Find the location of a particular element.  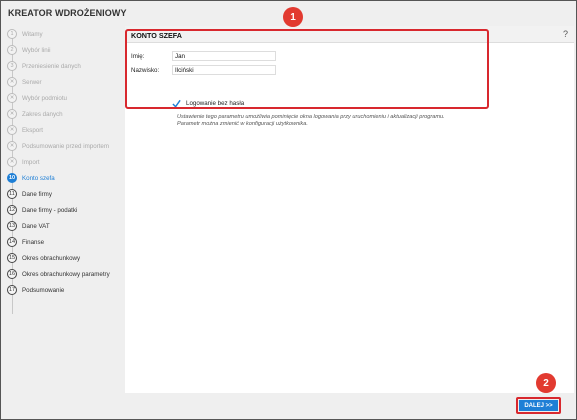

step-item: ✕ Wybór podmiotu is located at coordinates (64, 98).